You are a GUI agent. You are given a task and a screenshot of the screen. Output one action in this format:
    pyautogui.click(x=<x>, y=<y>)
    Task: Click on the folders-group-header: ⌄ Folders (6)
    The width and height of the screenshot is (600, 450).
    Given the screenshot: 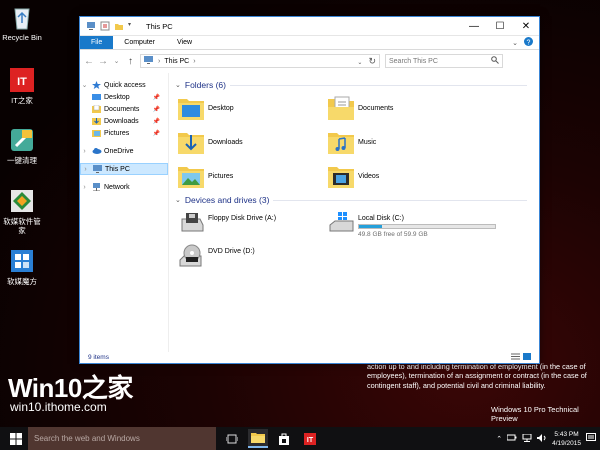 What is the action you would take?
    pyautogui.click(x=357, y=85)
    